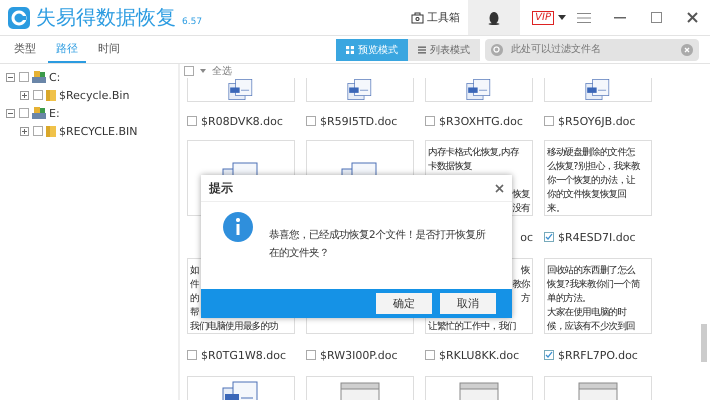 This screenshot has width=710, height=400. Describe the element at coordinates (195, 299) in the screenshot. I see `preview-line: 的` at that location.